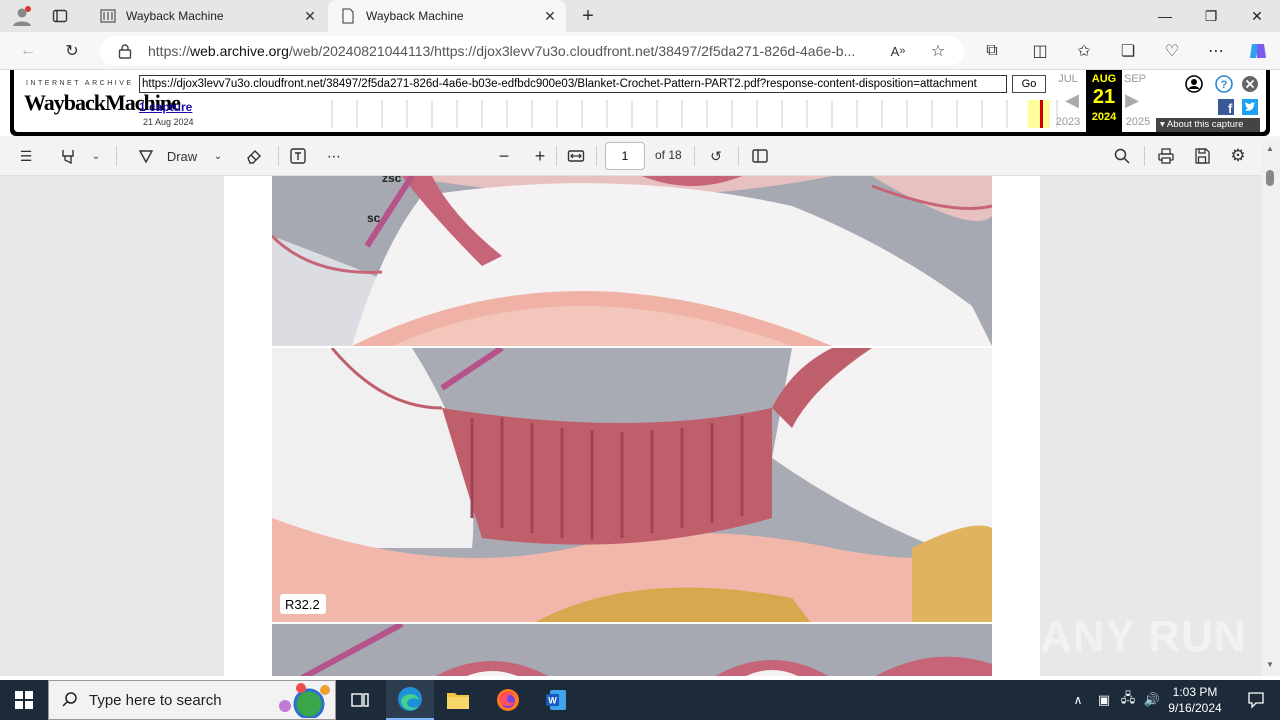 This screenshot has width=1280, height=720. I want to click on svg-text: W, so click(552, 701).